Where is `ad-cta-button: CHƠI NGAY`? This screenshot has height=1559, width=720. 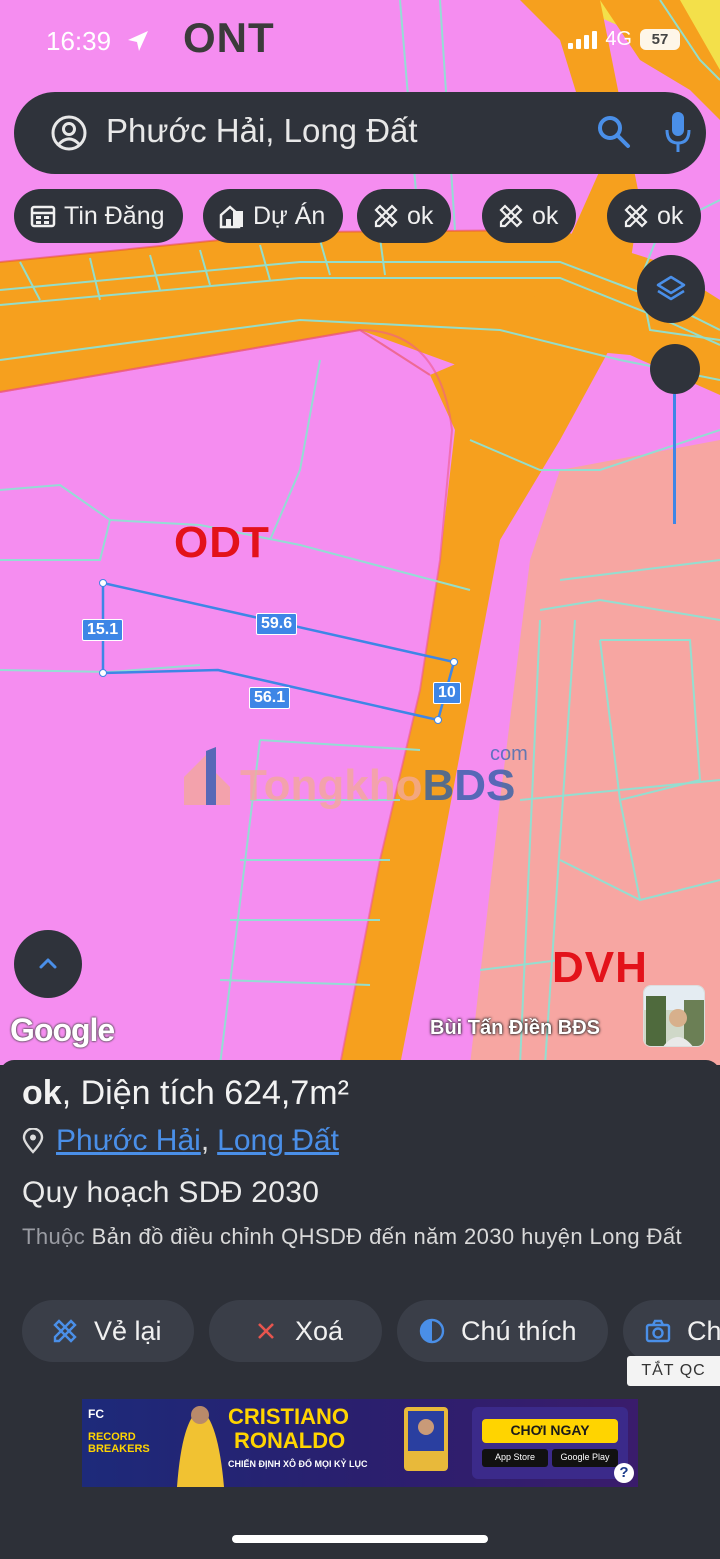
ad-cta-button: CHƠI NGAY is located at coordinates (550, 1430).